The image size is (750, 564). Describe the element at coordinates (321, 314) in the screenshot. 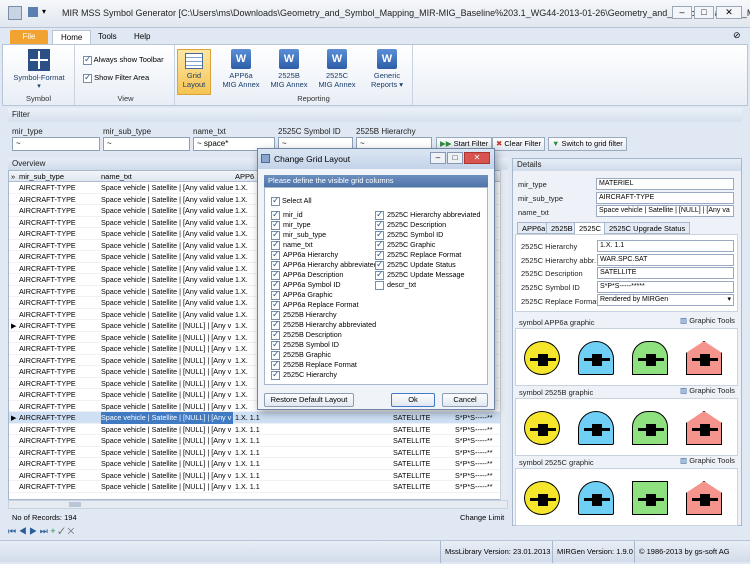

I see `column-checkbox: 2525B Hierarchy` at that location.